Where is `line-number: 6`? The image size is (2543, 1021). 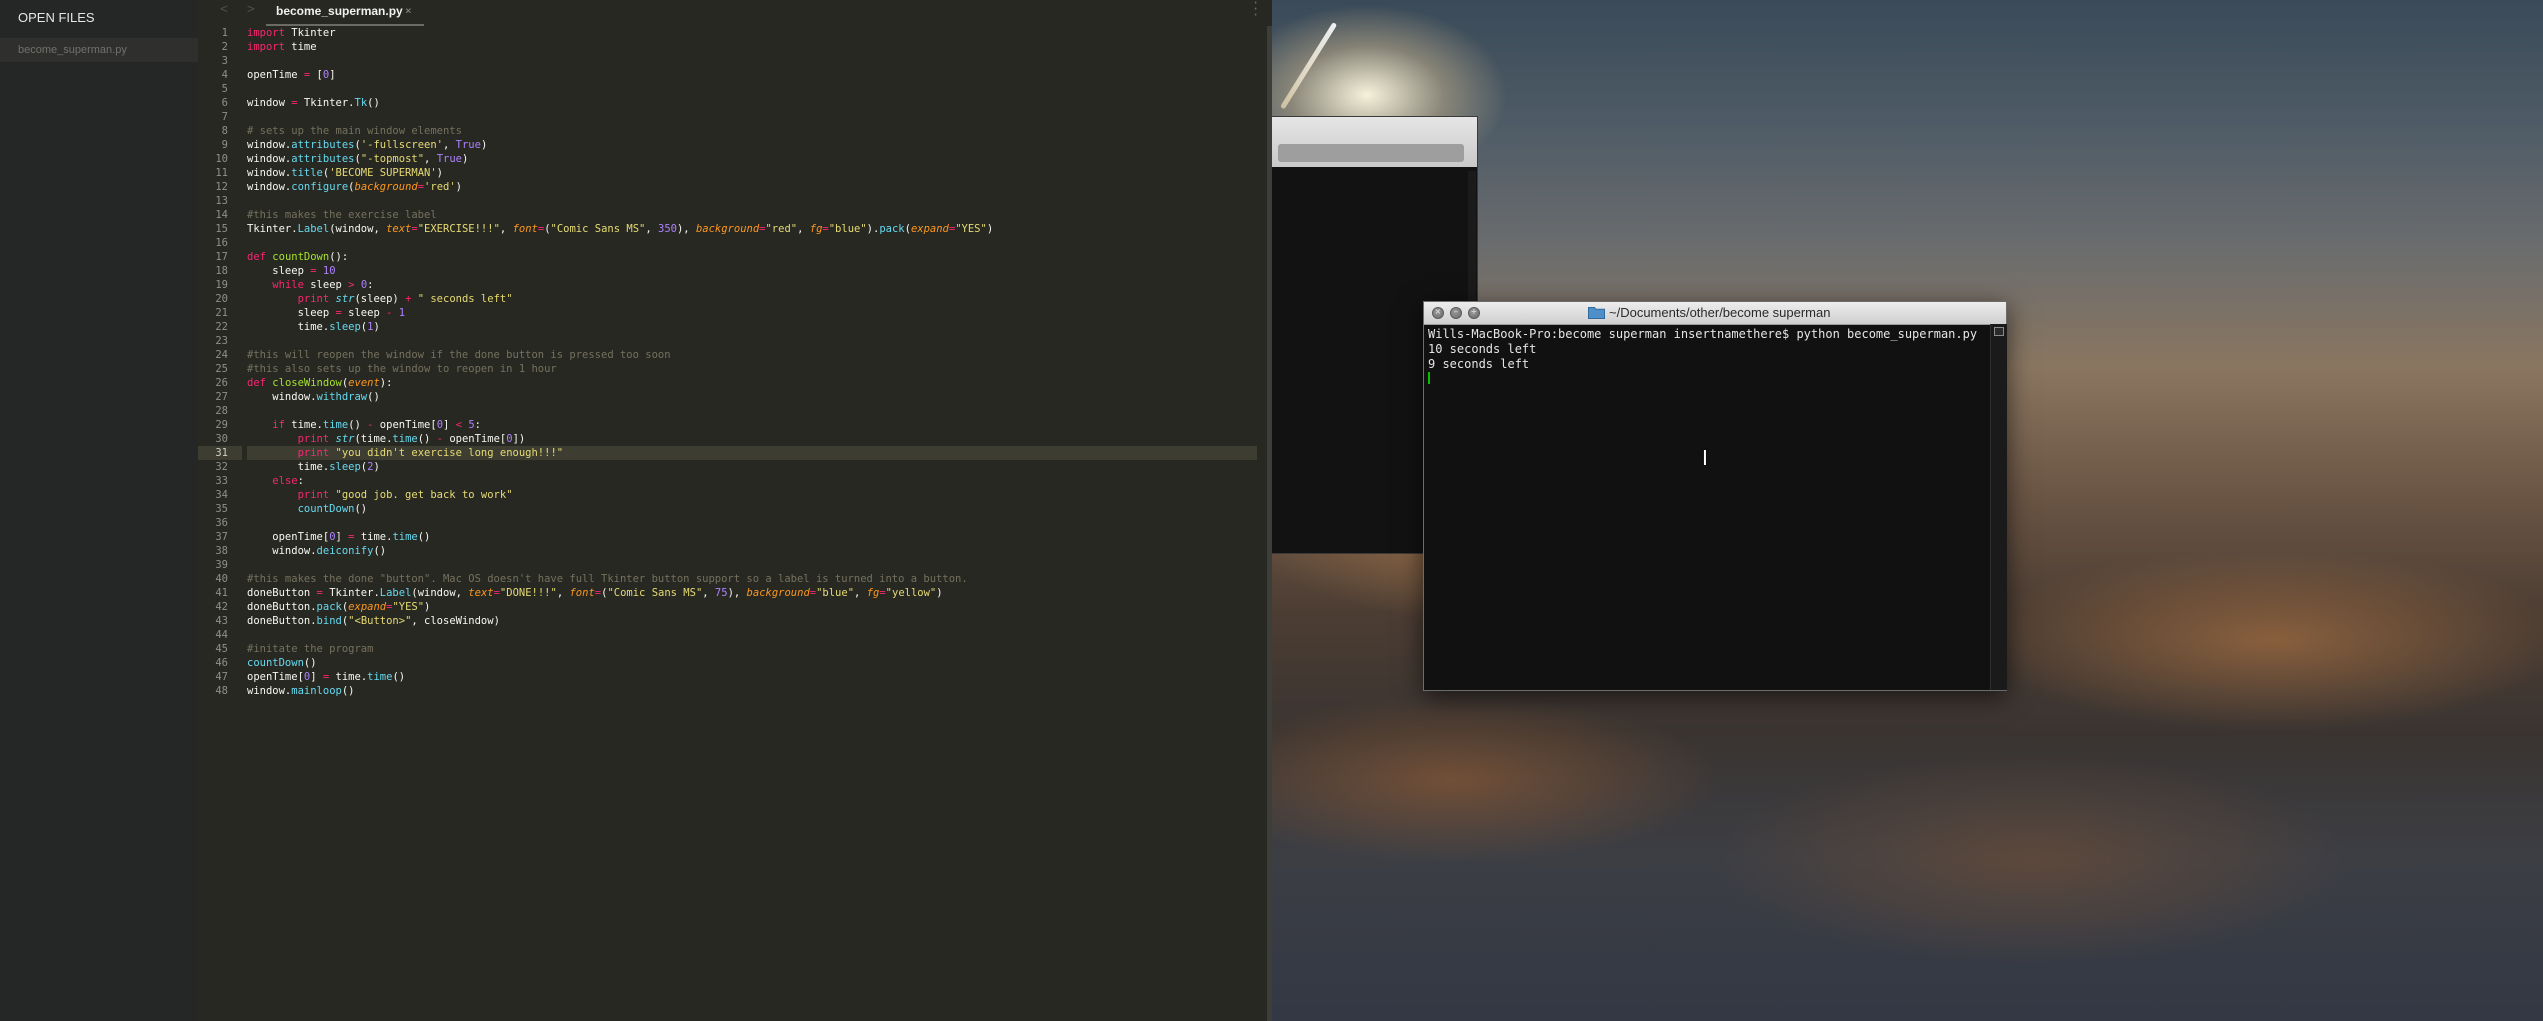 line-number: 6 is located at coordinates (224, 103).